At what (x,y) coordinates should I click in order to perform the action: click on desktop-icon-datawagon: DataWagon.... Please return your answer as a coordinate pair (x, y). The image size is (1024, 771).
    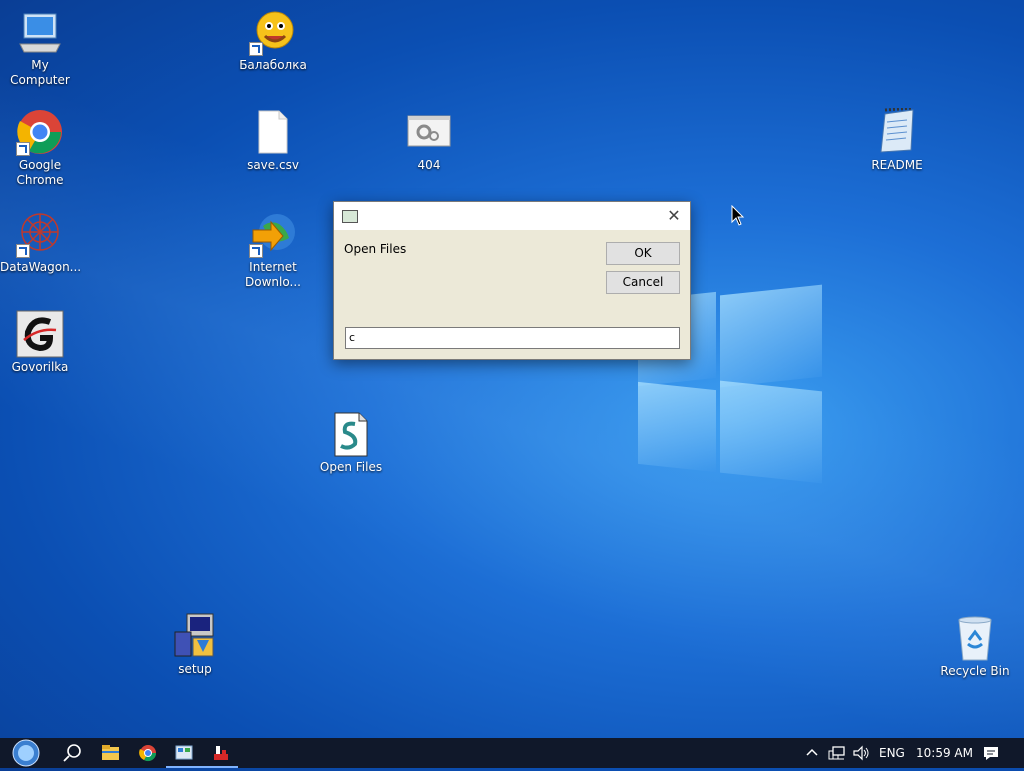
    Looking at the image, I should click on (40, 242).